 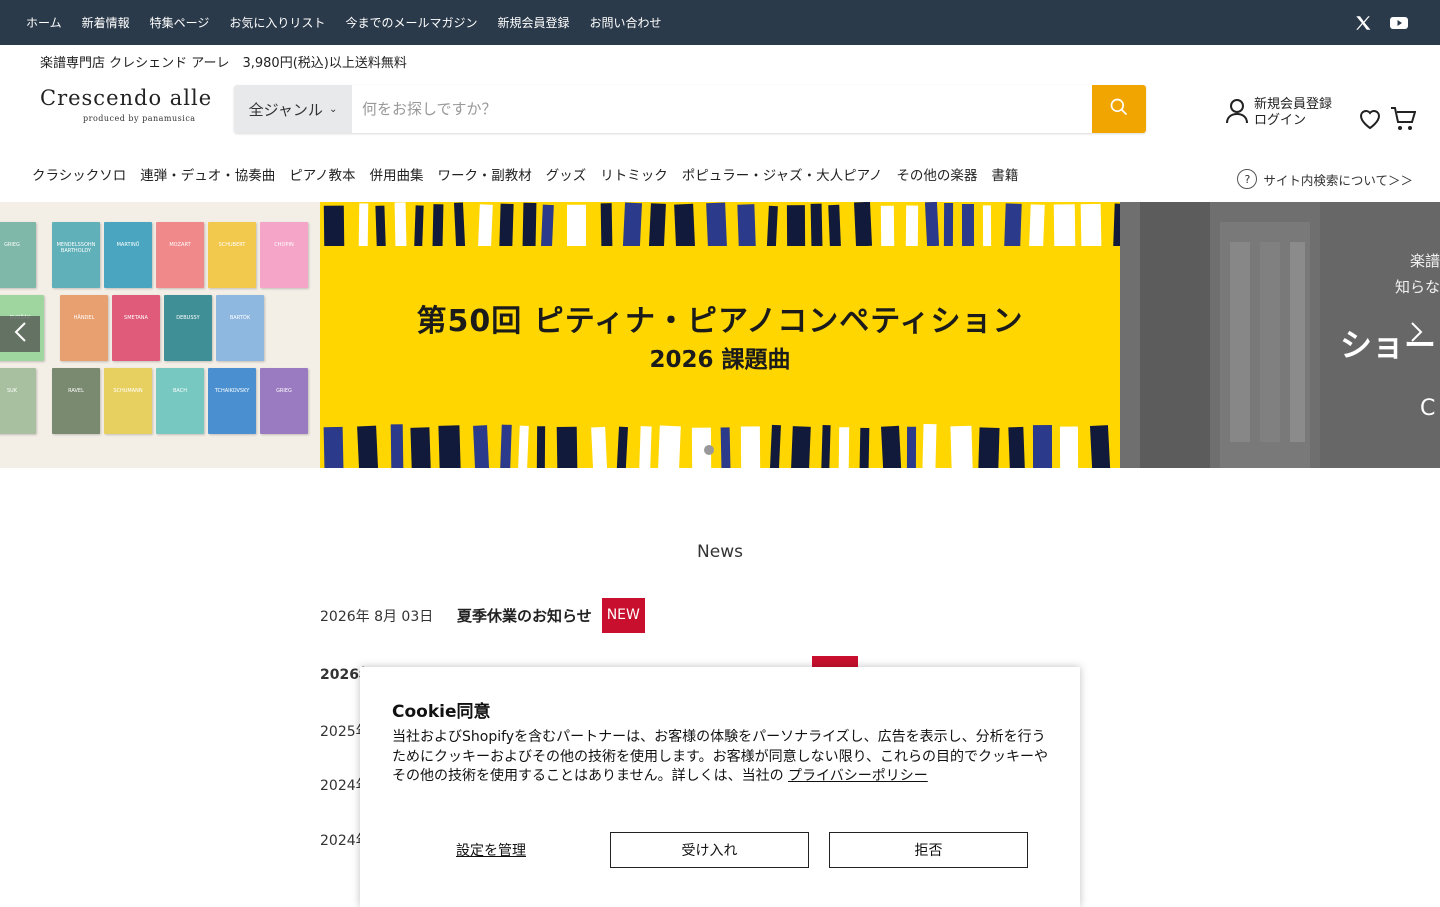 I want to click on top-nav-features: 特集ページ, so click(x=180, y=22).